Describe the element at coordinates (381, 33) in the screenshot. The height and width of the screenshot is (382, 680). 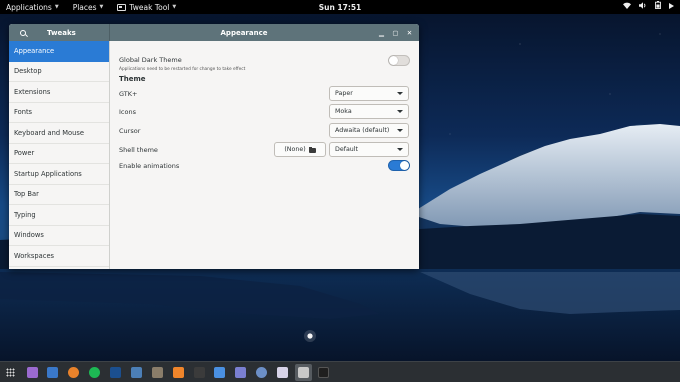
I see `minimize-icon: ▁` at that location.